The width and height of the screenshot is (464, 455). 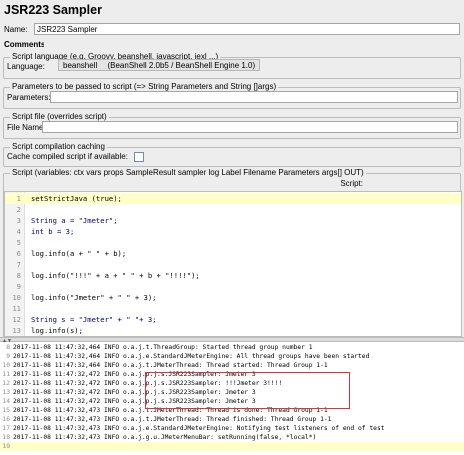 I want to click on highlight-box, so click(x=247, y=390).